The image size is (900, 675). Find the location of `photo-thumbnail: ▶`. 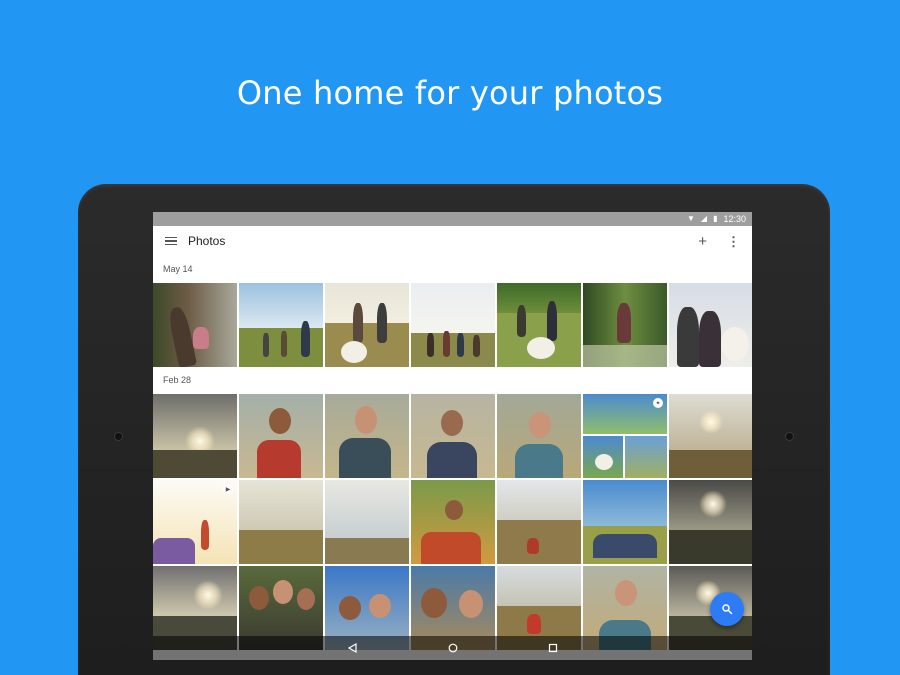

photo-thumbnail: ▶ is located at coordinates (195, 522).